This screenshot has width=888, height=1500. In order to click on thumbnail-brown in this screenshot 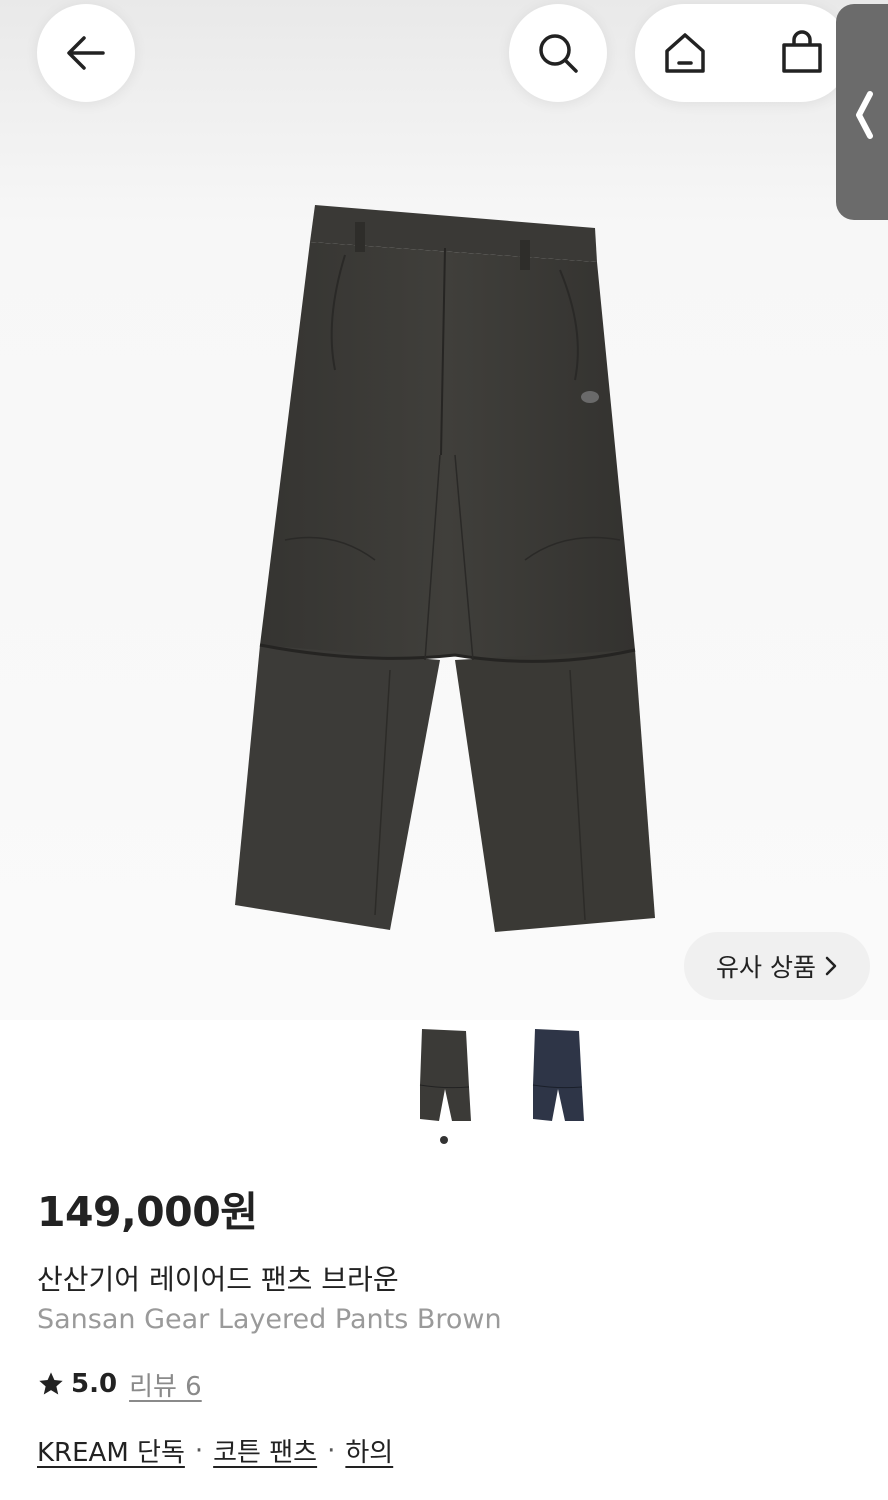, I will do `click(445, 1077)`.